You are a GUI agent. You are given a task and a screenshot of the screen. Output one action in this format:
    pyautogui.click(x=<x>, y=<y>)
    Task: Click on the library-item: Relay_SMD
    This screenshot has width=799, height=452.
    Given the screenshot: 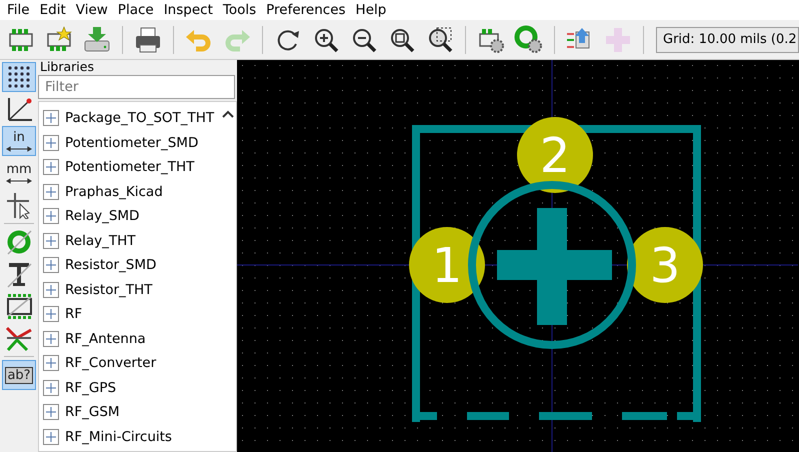 What is the action you would take?
    pyautogui.click(x=129, y=216)
    